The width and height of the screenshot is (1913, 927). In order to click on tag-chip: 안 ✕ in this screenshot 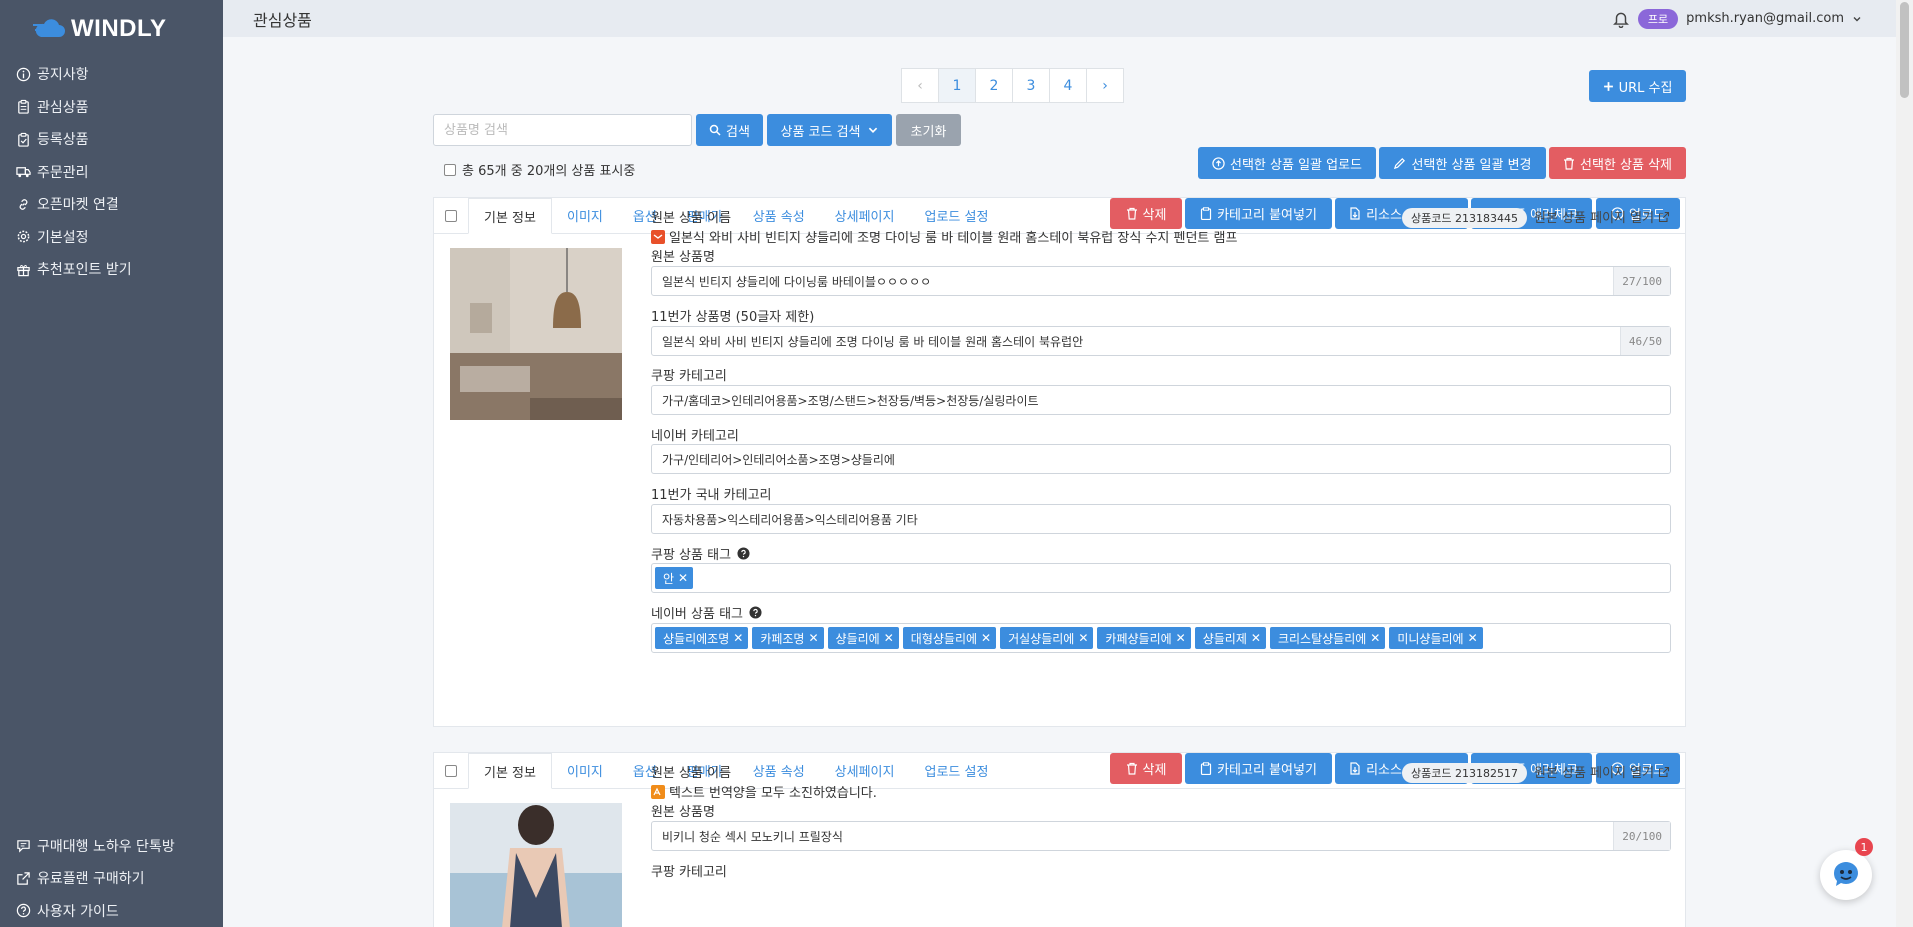, I will do `click(674, 578)`.